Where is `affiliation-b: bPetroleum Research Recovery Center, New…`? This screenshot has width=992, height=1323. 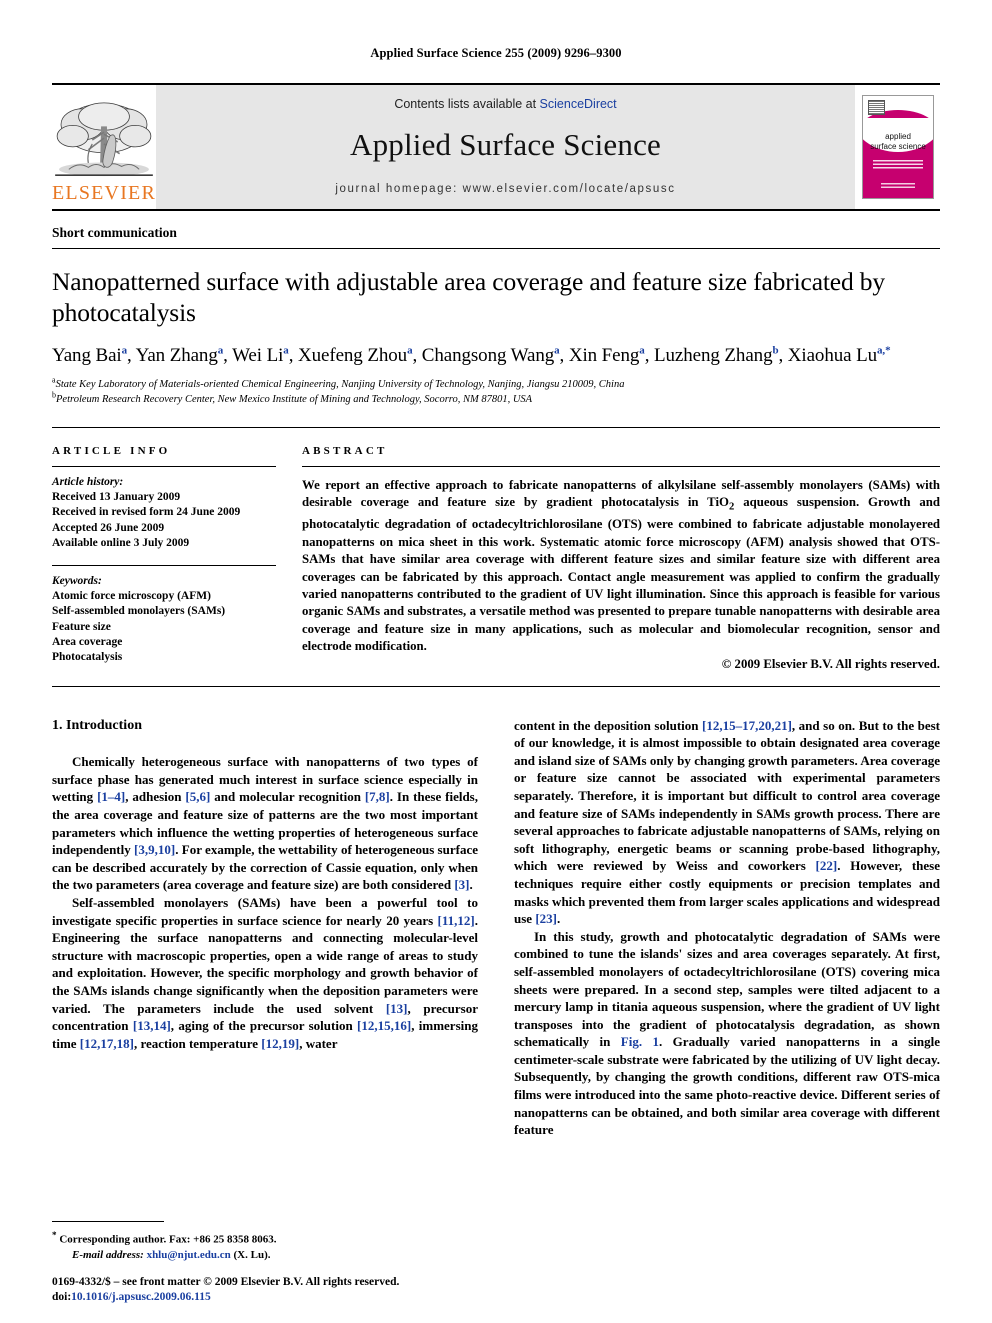 affiliation-b: bPetroleum Research Recovery Center, New… is located at coordinates (496, 399).